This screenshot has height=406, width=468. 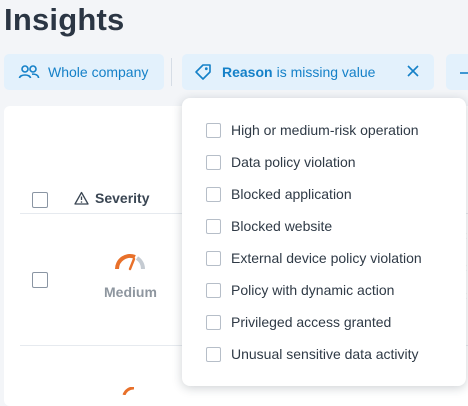 I want to click on option-unusual-sensitive-data: Unusual sensitive data activity, so click(x=312, y=354).